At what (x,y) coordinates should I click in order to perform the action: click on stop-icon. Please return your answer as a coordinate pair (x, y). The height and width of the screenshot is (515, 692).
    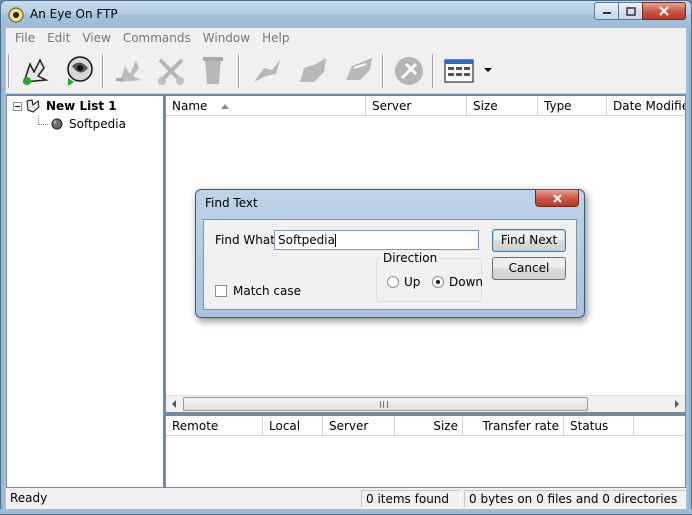
    Looking at the image, I should click on (409, 71).